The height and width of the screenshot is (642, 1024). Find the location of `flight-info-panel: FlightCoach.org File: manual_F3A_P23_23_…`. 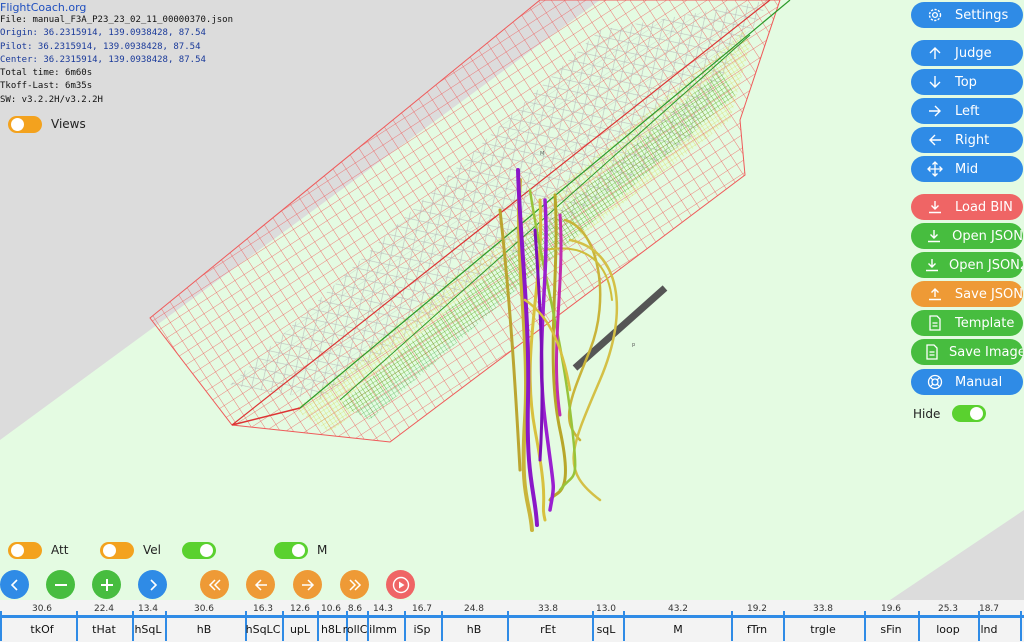

flight-info-panel: FlightCoach.org File: manual_F3A_P23_23_… is located at coordinates (116, 54).